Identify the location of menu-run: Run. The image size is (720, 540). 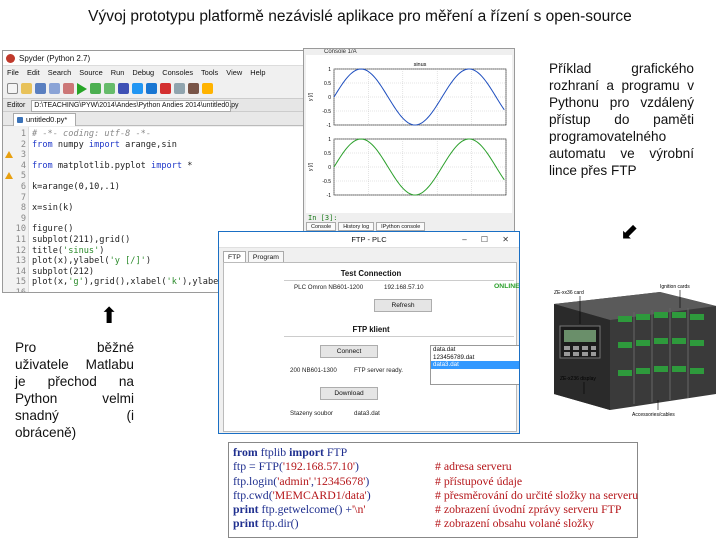
(118, 72).